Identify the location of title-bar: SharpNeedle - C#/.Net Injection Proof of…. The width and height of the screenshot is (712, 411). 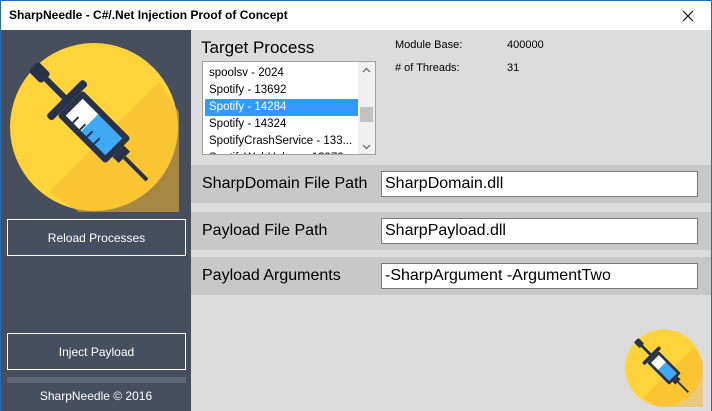
(356, 15).